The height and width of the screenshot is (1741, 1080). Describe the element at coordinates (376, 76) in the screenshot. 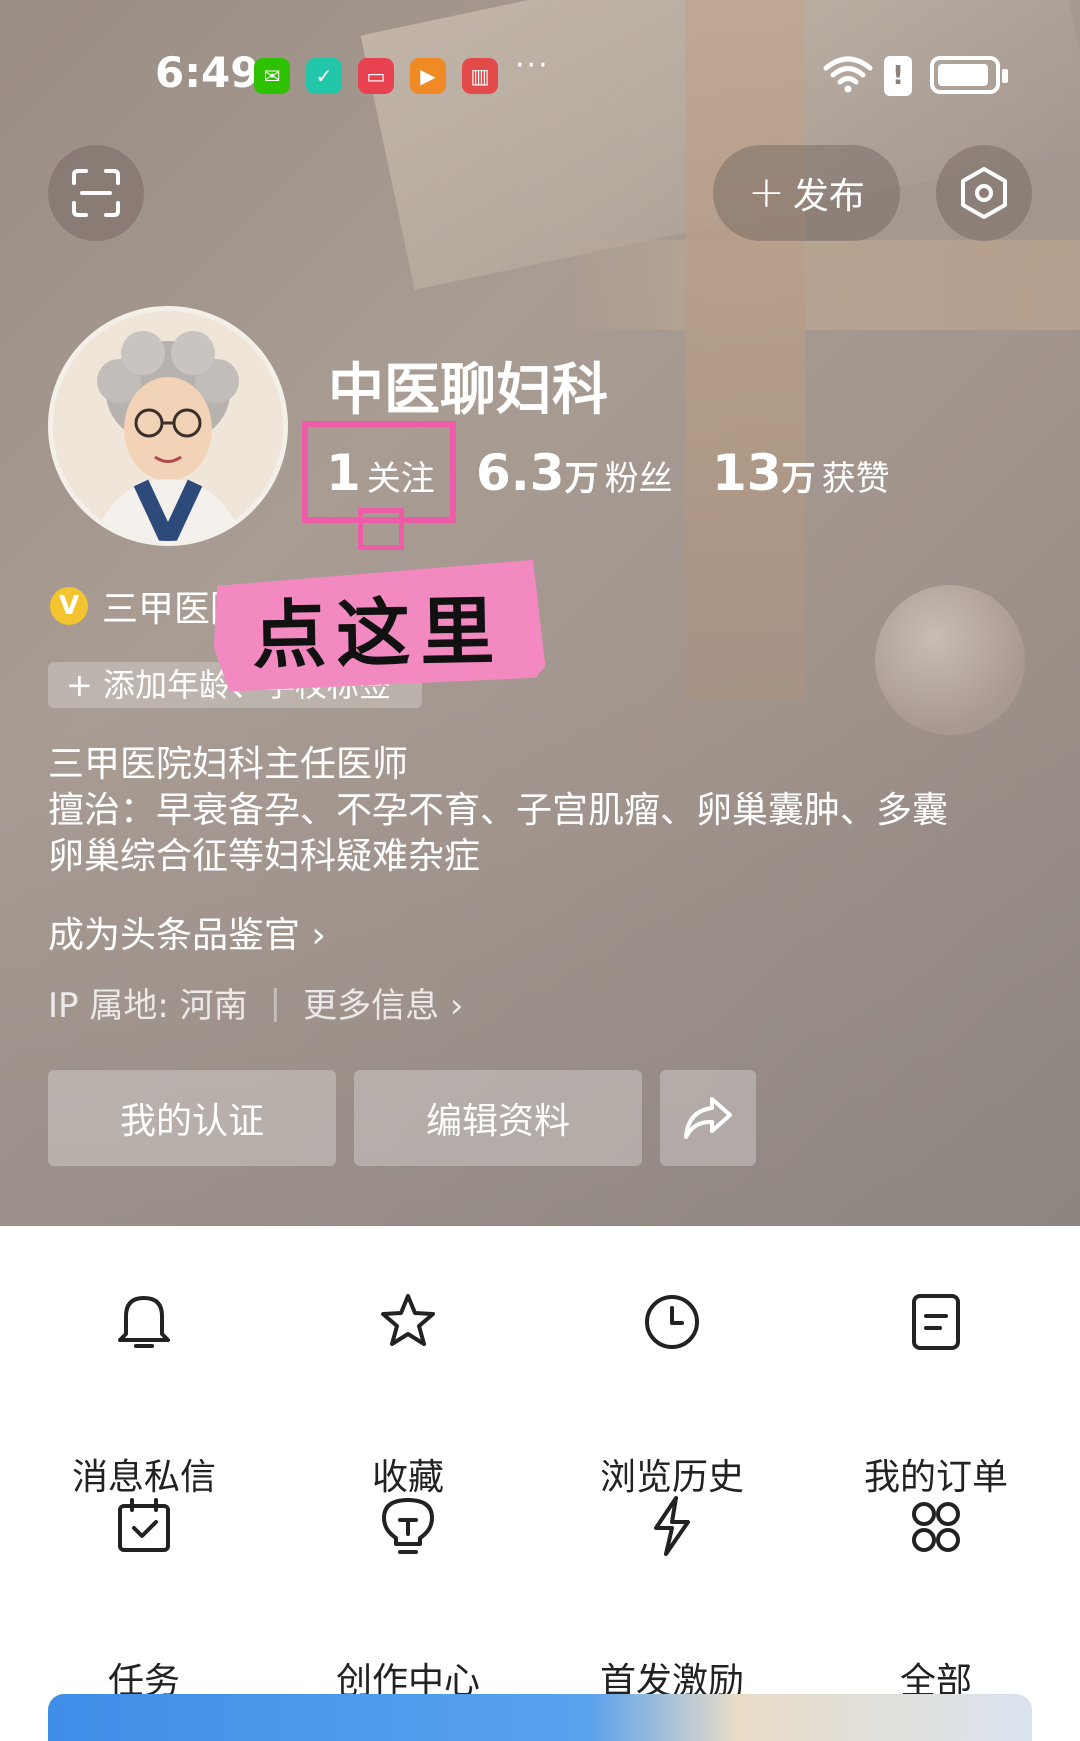

I see `huawei-app-icon: ▭` at that location.